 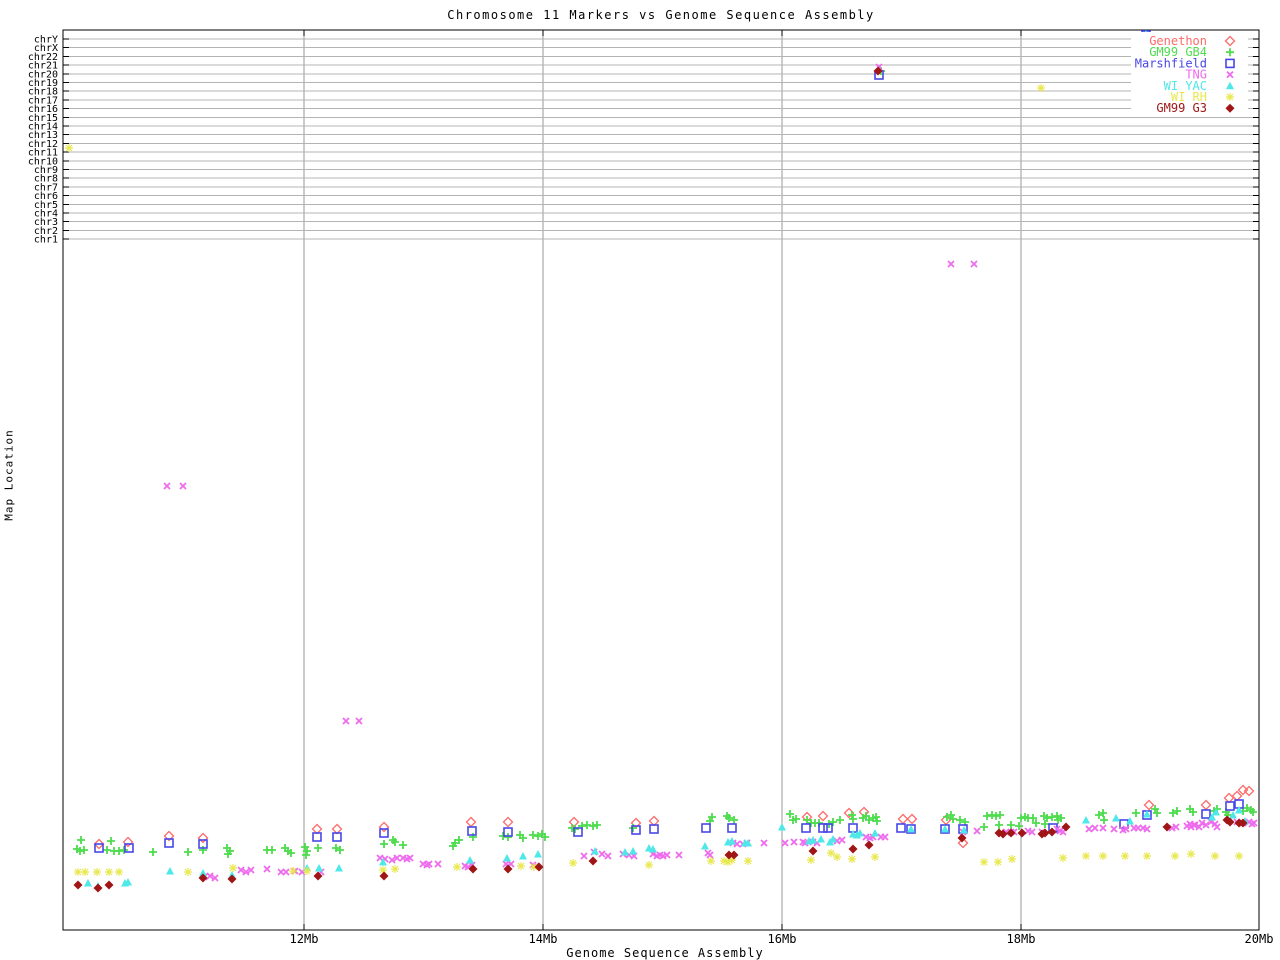 I want to click on x-tick-label: 12Mb, so click(x=304, y=939).